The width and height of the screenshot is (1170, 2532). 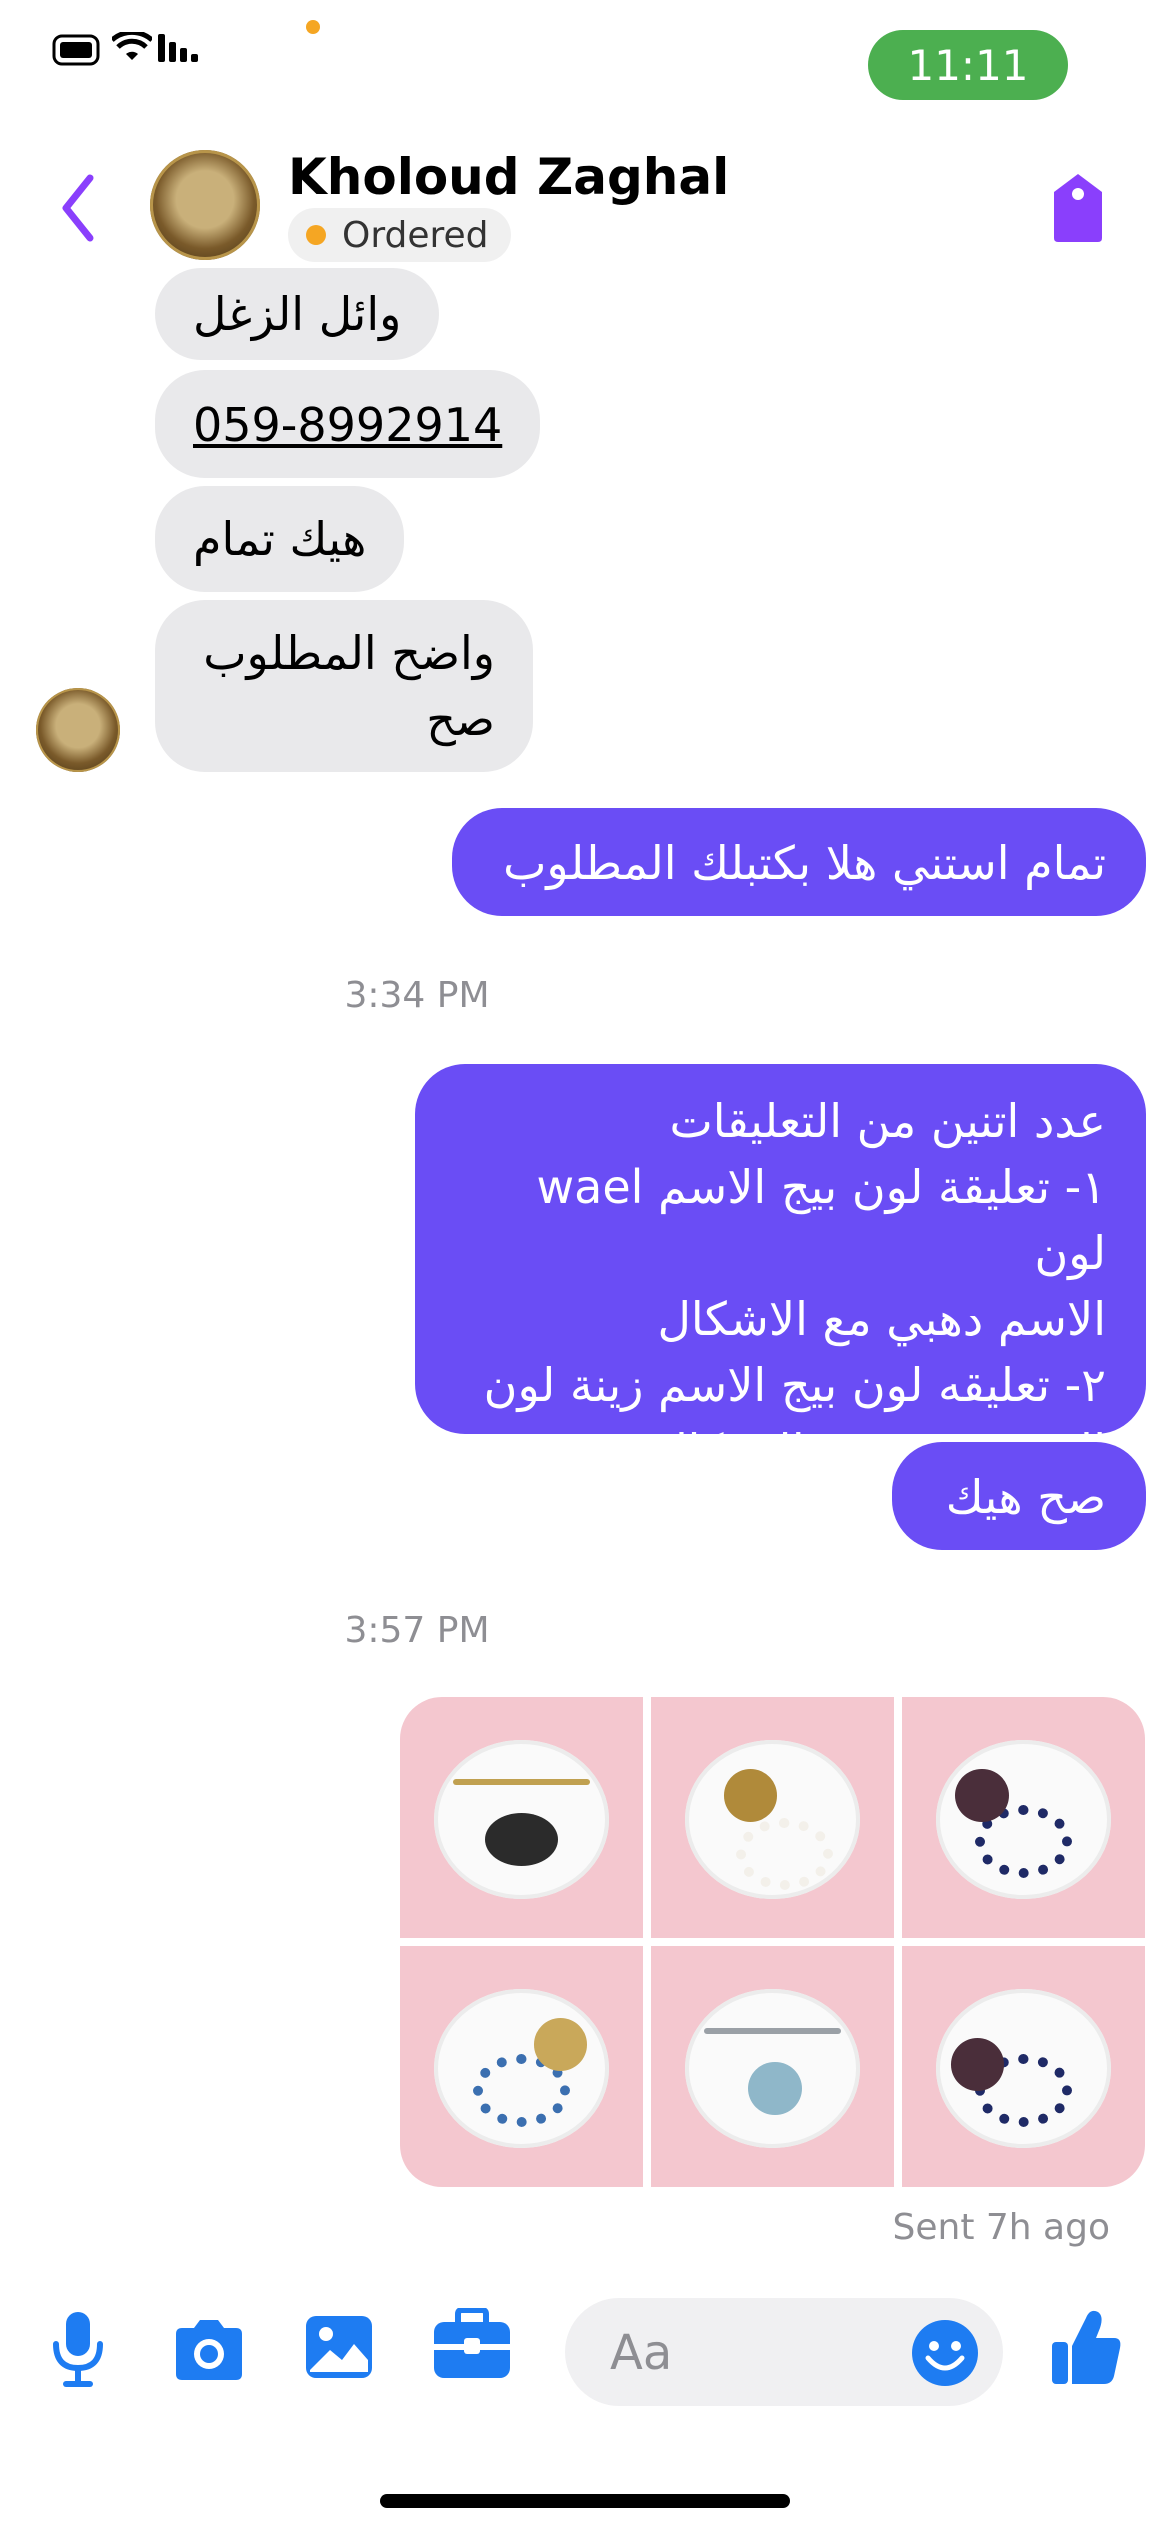 What do you see at coordinates (887, 1121) in the screenshot?
I see `message-text: عدد اتنين من التعليقات` at bounding box center [887, 1121].